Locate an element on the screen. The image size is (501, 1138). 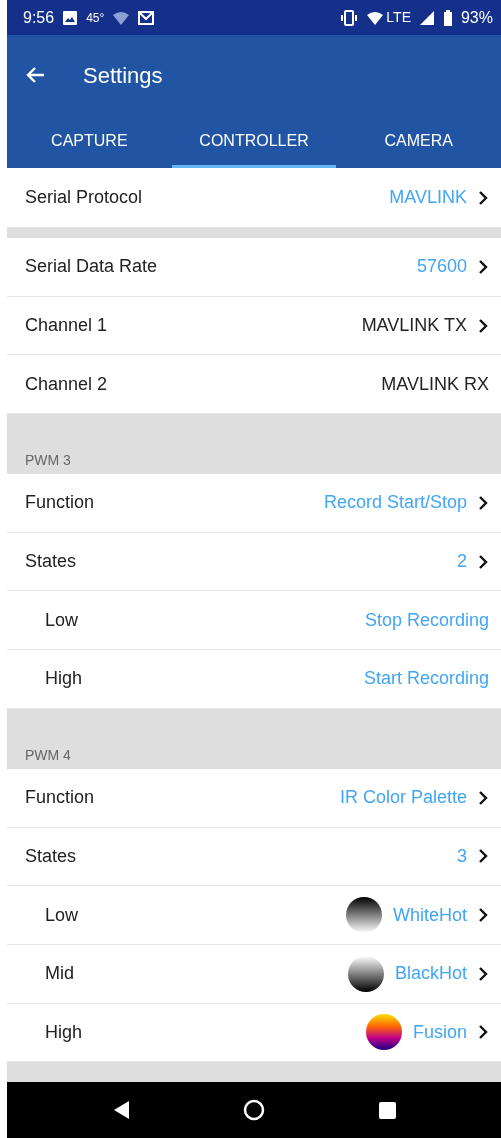
setting-value: 3 is located at coordinates (462, 856).